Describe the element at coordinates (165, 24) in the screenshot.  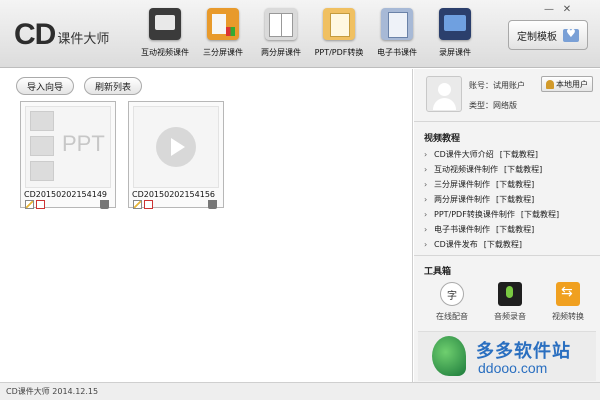
I see `video-courseware-icon` at that location.